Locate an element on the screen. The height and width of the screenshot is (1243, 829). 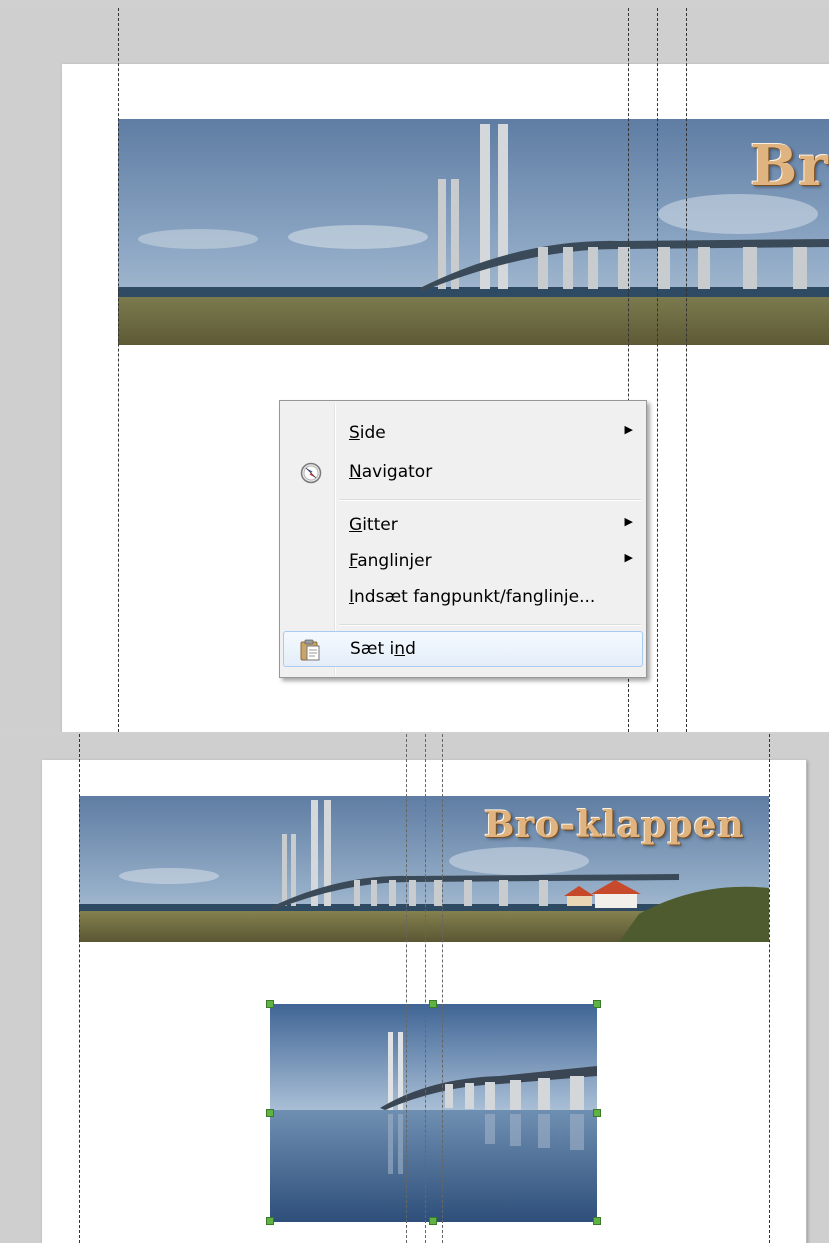
banner-title: Bro-klappen is located at coordinates (614, 825).